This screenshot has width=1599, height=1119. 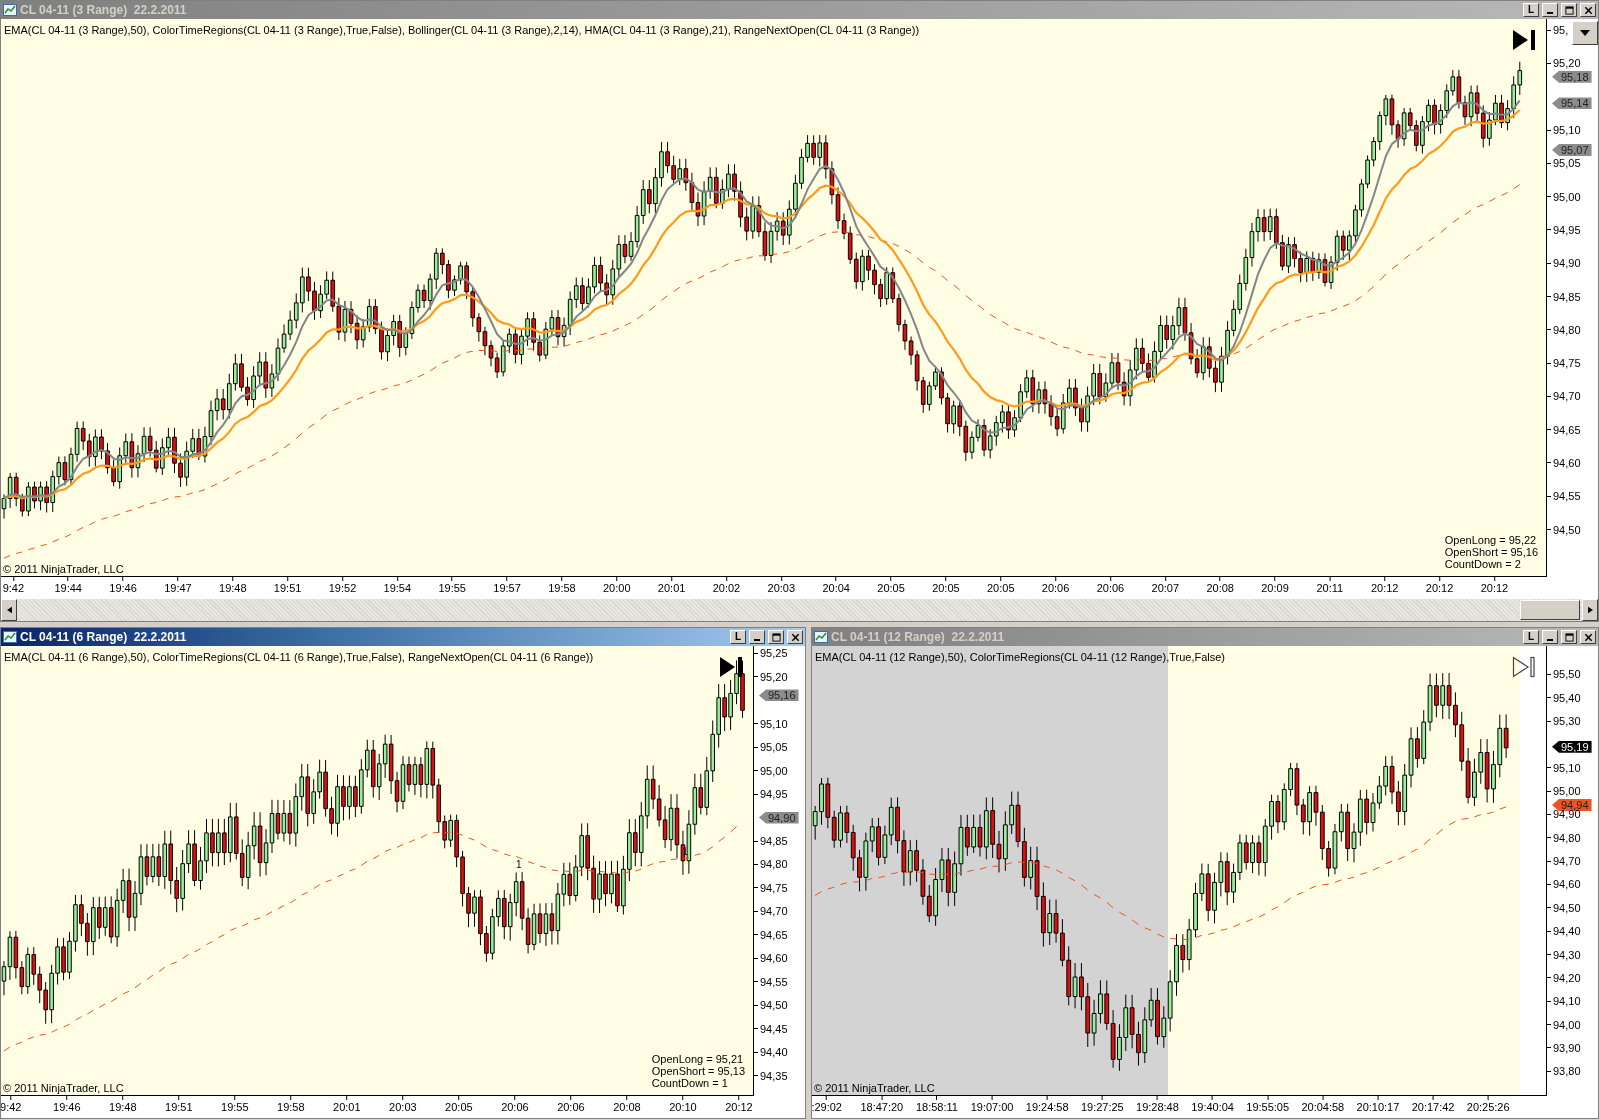 What do you see at coordinates (738, 637) in the screenshot?
I see `lock-button: L` at bounding box center [738, 637].